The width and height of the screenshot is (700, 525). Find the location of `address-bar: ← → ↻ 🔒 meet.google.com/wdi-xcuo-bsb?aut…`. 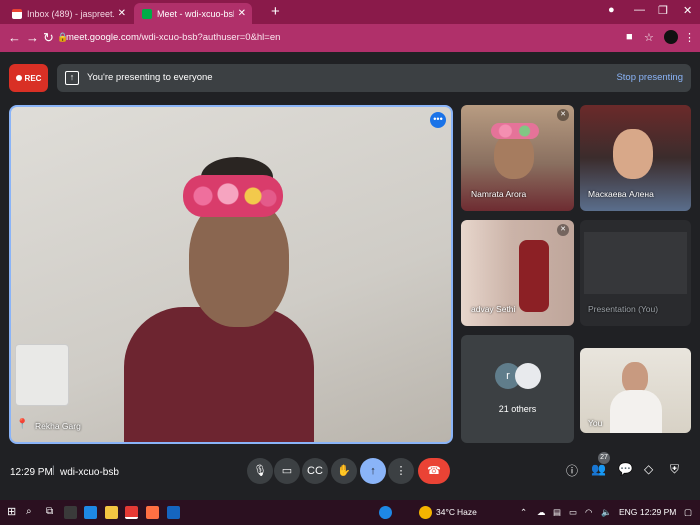

address-bar: ← → ↻ 🔒 meet.google.com/wdi-xcuo-bsb?aut… is located at coordinates (350, 38).